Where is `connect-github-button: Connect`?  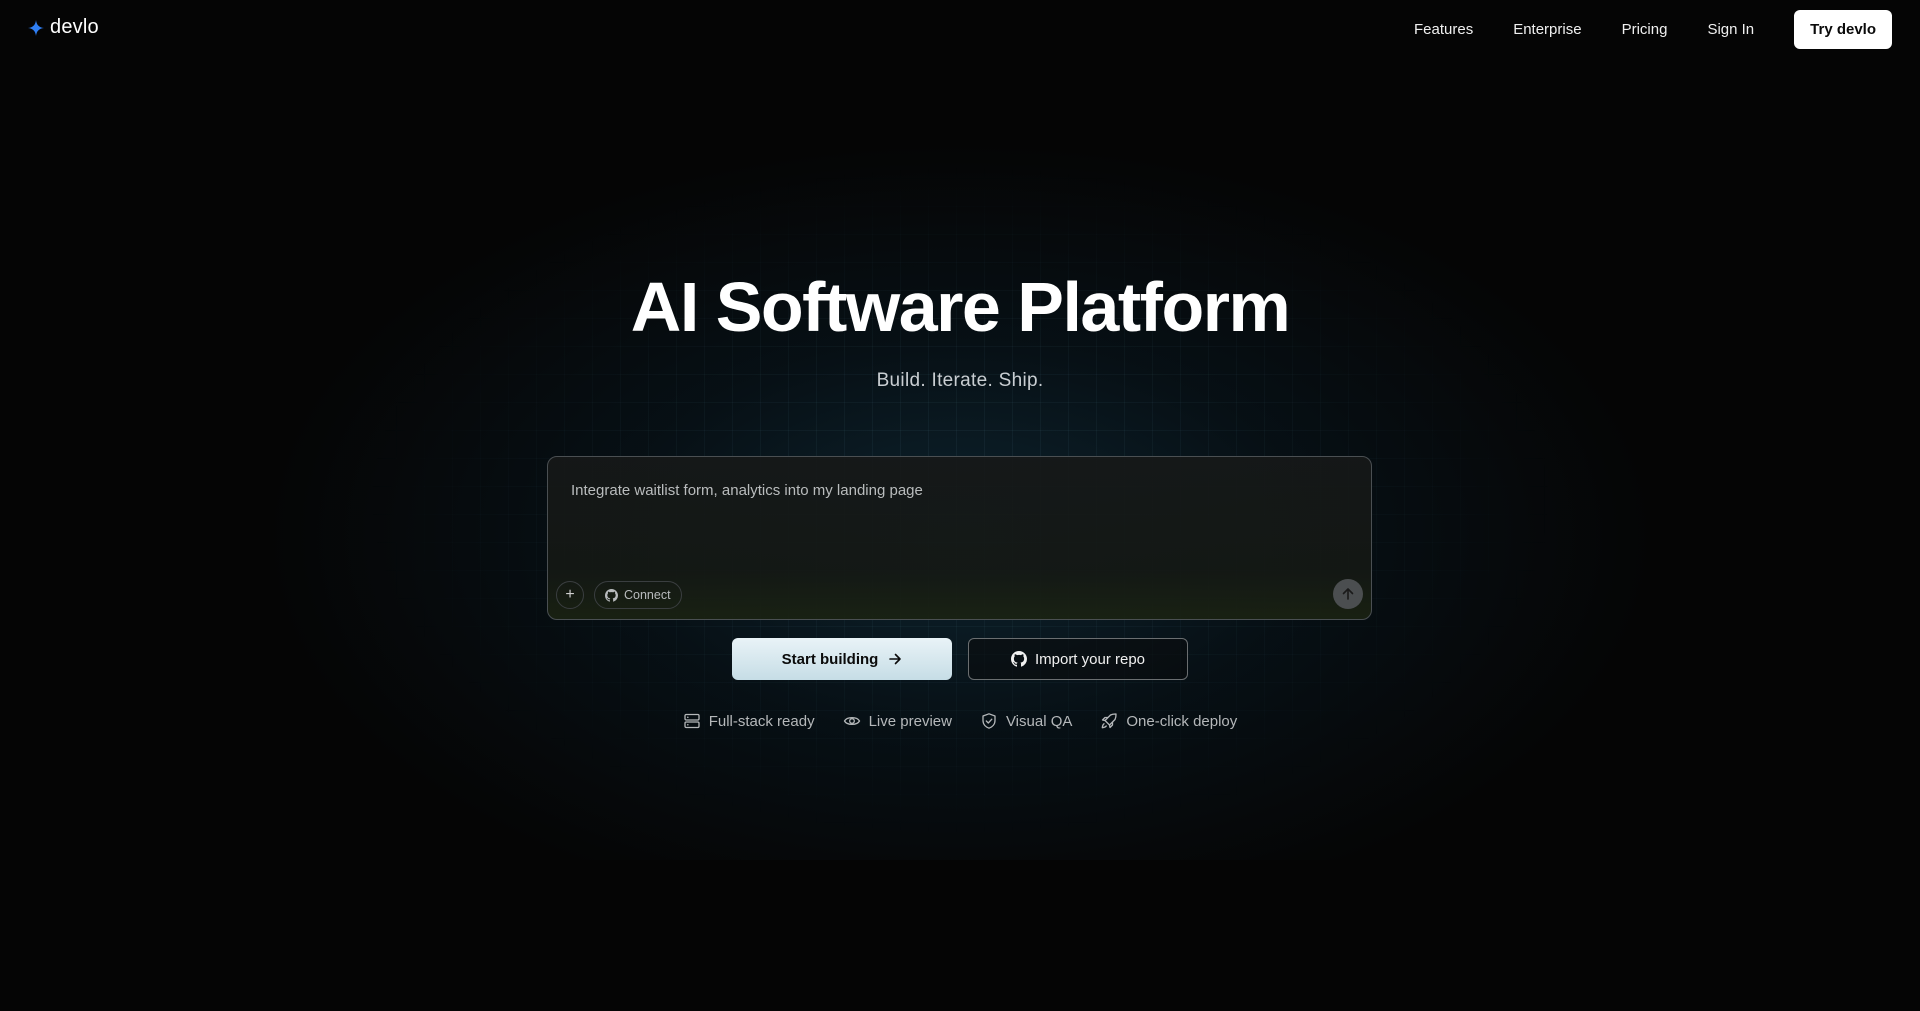 connect-github-button: Connect is located at coordinates (638, 595).